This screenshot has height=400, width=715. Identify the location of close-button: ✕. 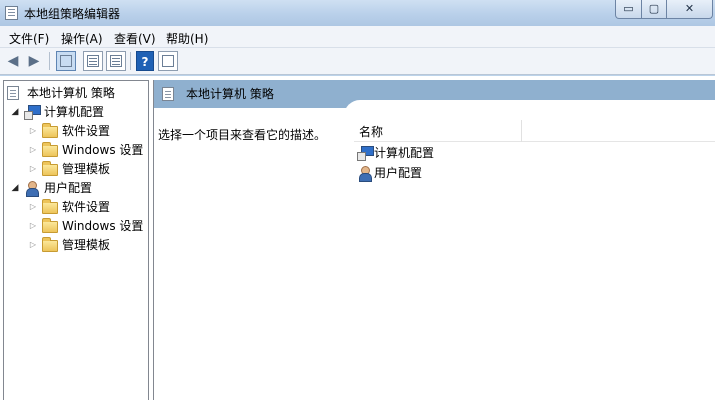
(689, 9).